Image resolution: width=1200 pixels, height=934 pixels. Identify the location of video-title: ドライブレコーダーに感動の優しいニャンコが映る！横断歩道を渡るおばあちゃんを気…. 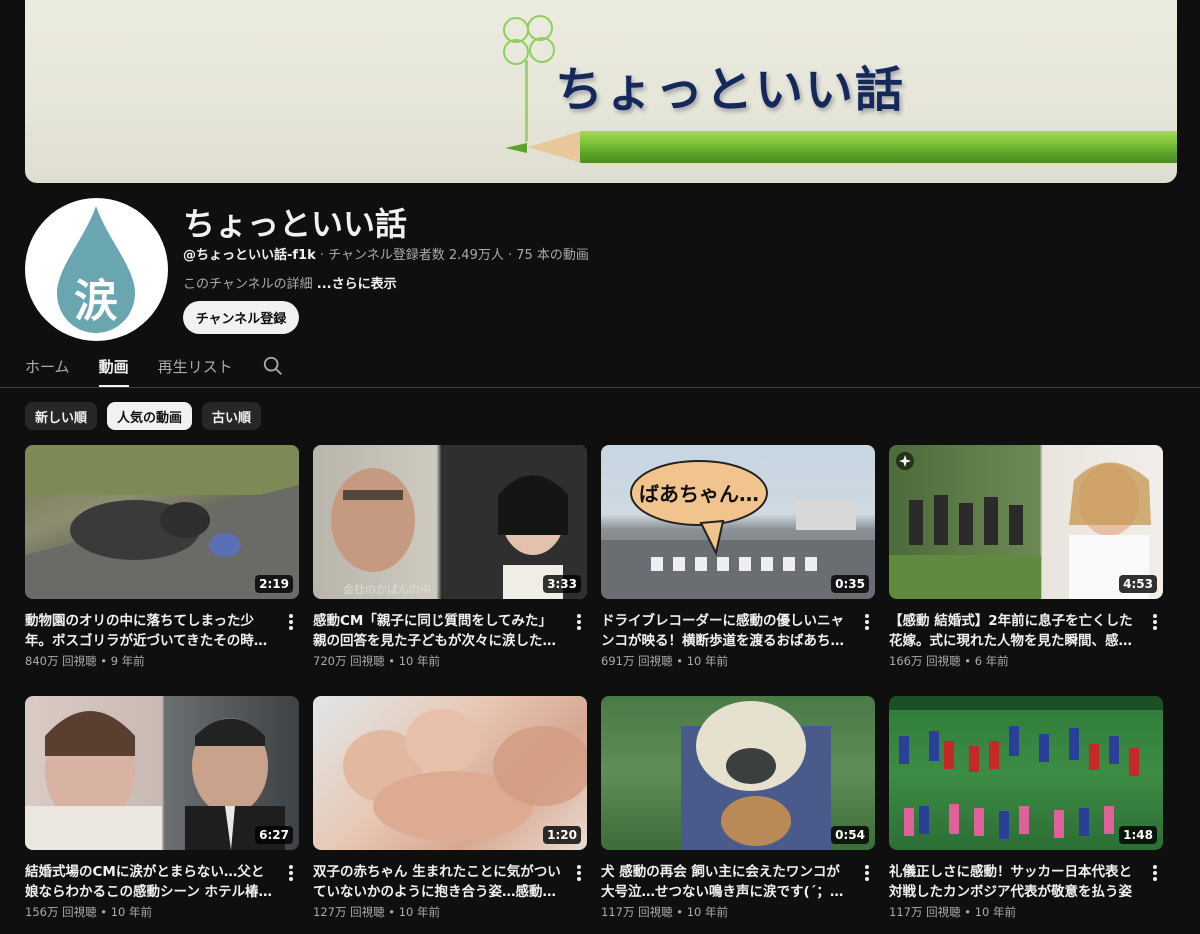
(727, 631).